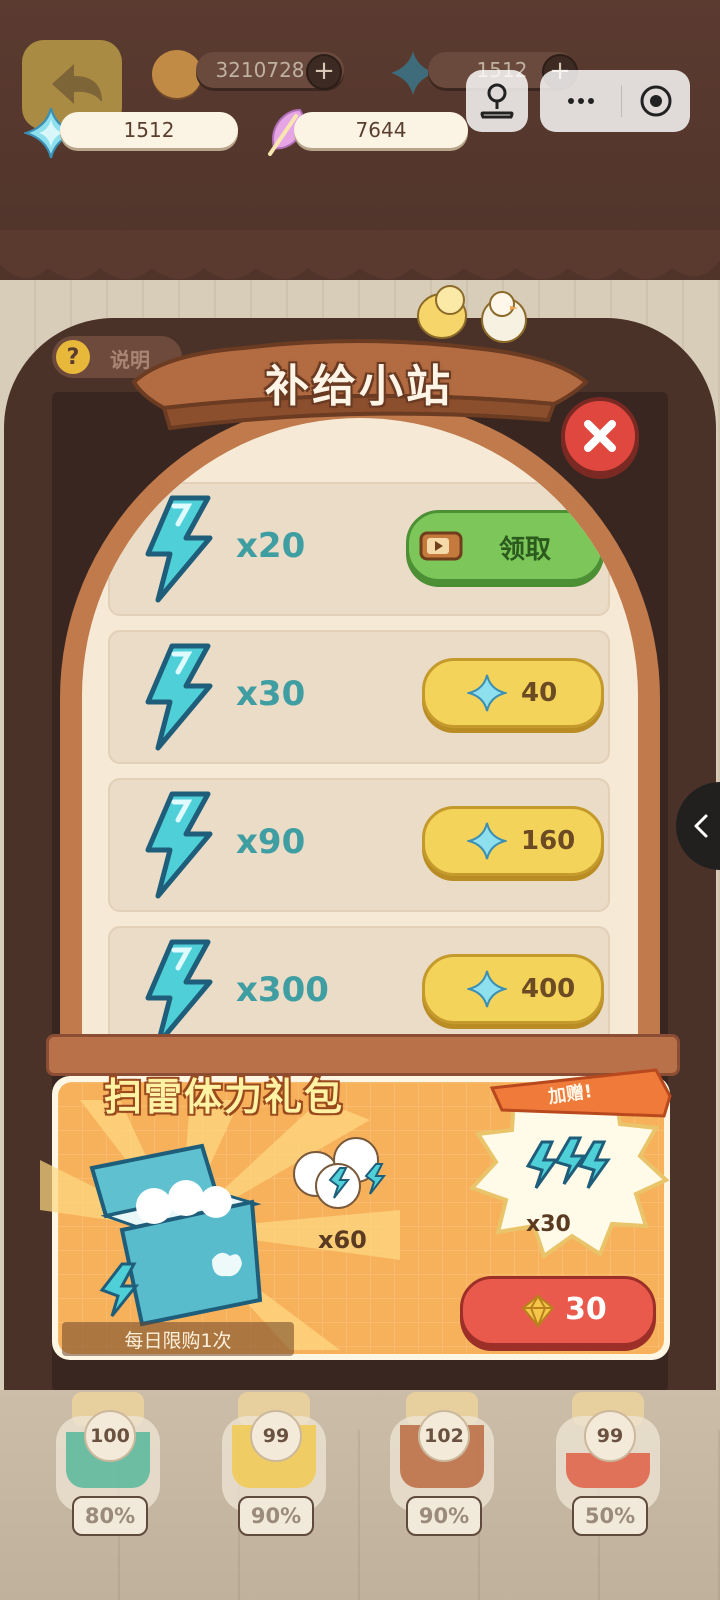 The height and width of the screenshot is (1600, 720). Describe the element at coordinates (441, 546) in the screenshot. I see `video-icon` at that location.